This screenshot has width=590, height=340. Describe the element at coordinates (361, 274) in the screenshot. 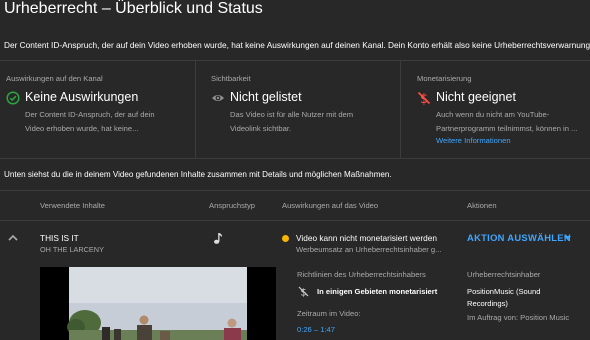

I see `policy-label: Richtlinien des Urheberrechtsinhabers` at that location.